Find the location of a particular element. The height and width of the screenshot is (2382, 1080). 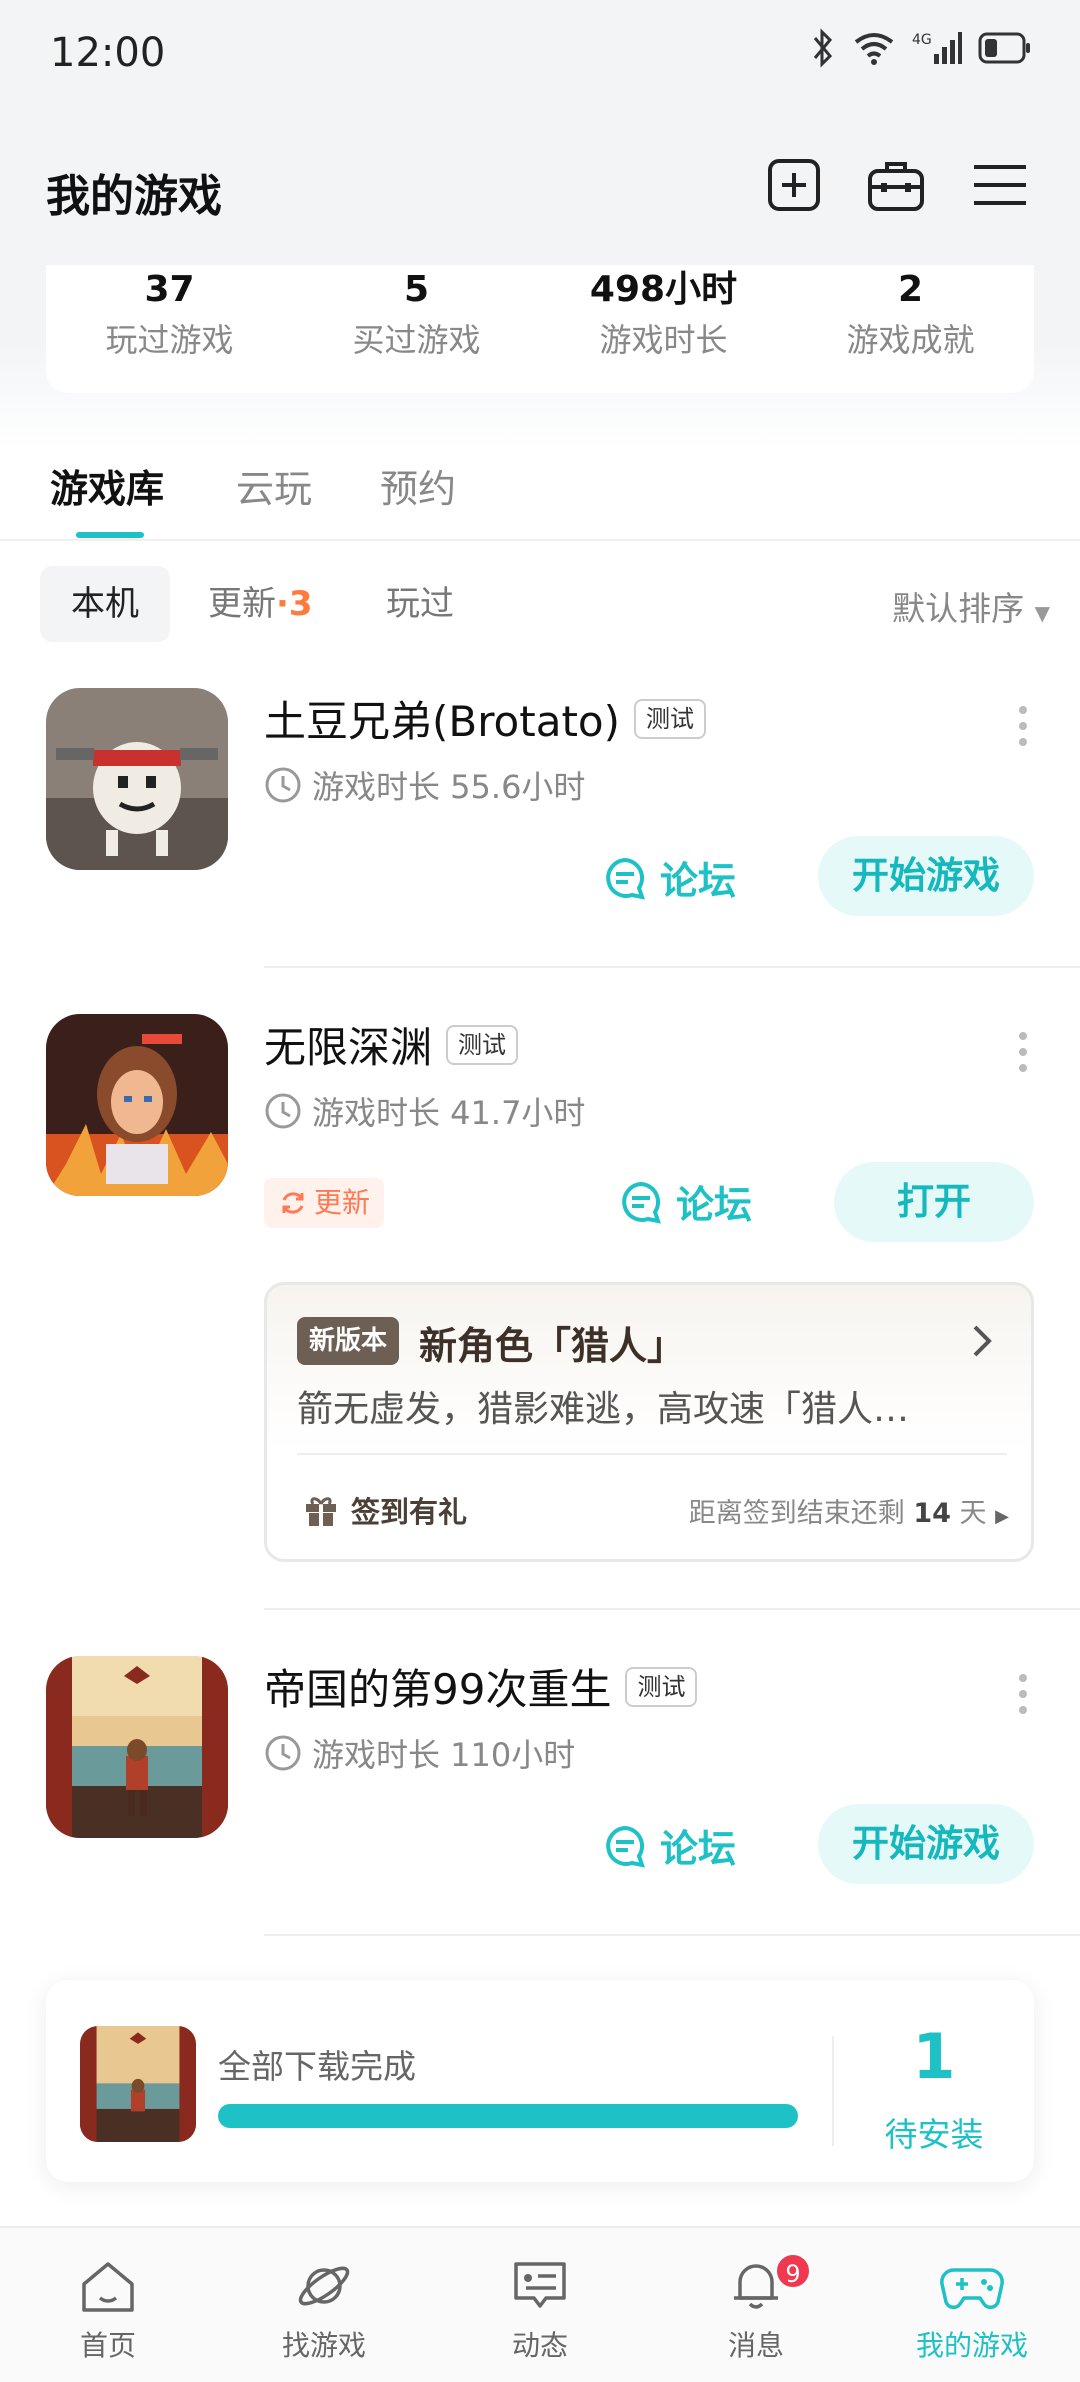

download-progress-bar is located at coordinates (508, 2116).